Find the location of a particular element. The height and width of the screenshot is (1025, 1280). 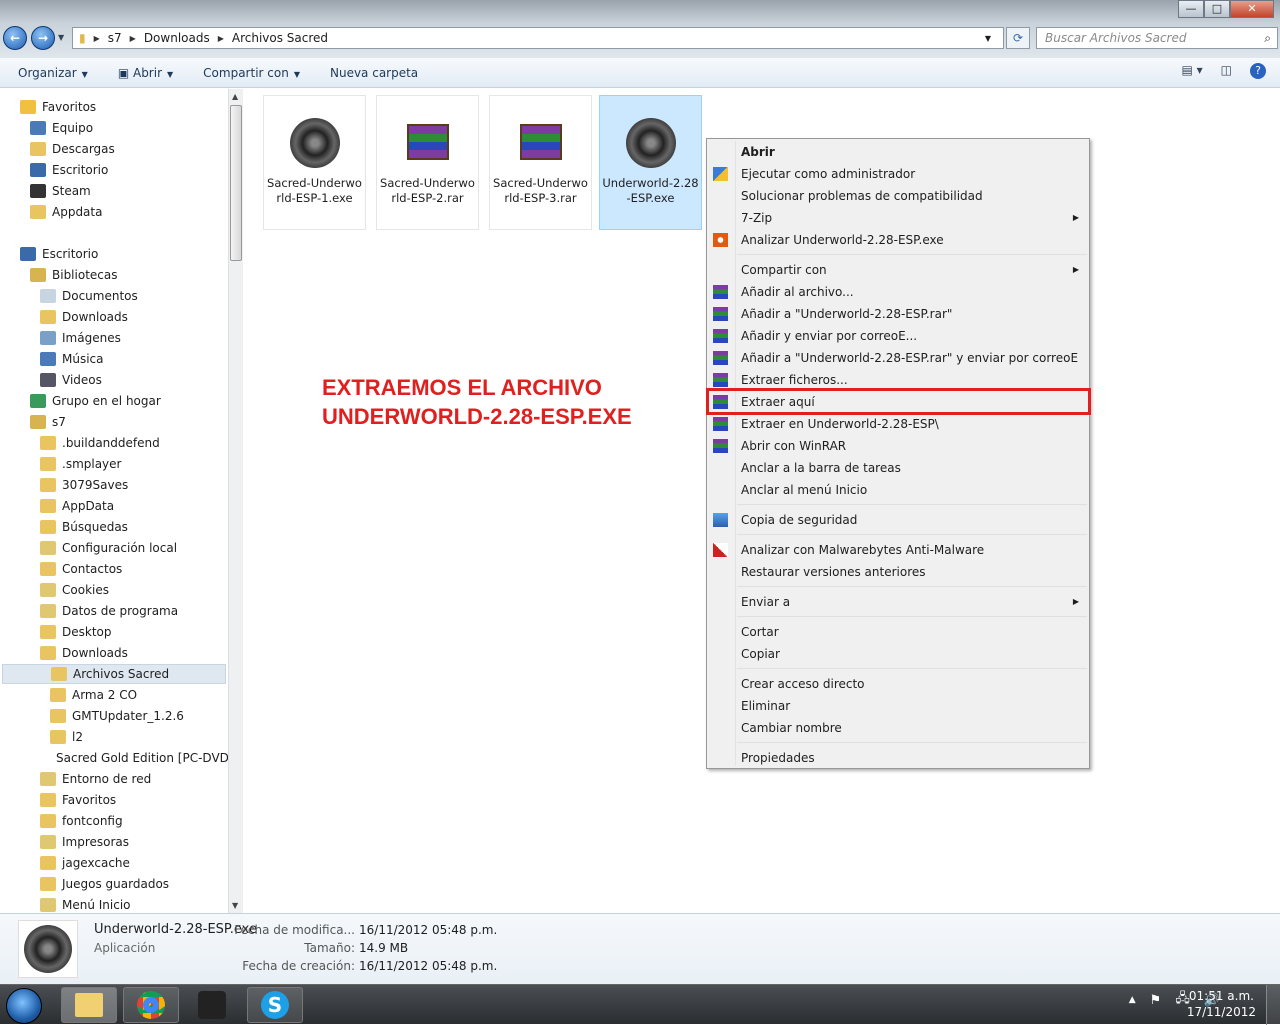

minimize-button: — is located at coordinates (1191, 9).